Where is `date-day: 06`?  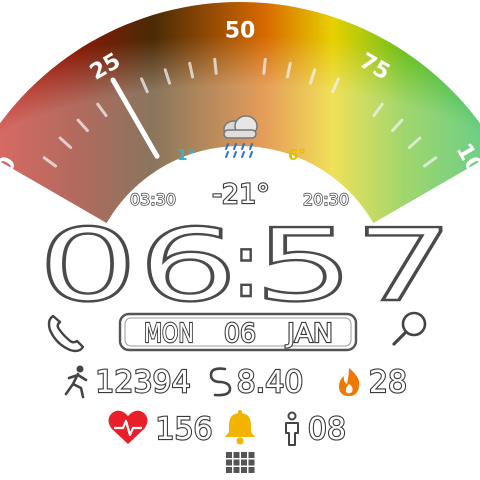
date-day: 06 is located at coordinates (240, 334).